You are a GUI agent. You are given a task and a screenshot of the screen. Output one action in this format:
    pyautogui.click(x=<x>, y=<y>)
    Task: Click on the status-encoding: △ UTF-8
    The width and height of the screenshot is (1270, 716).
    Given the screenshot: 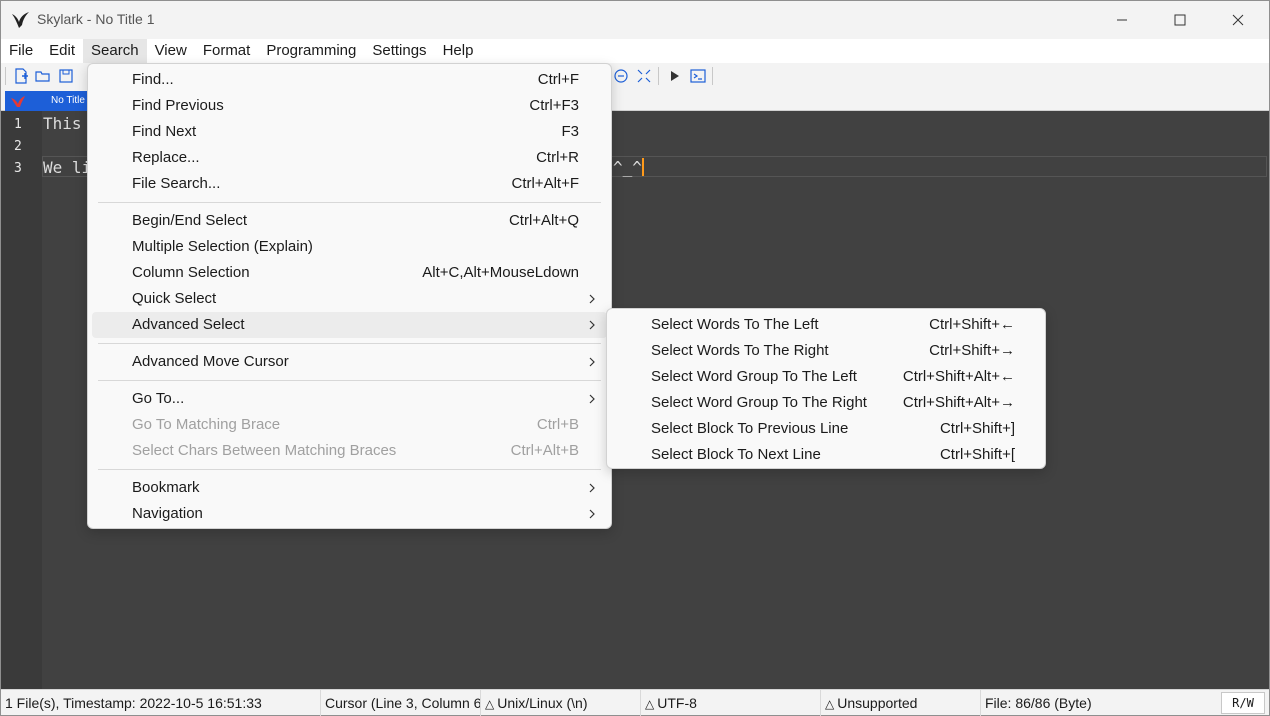 What is the action you would take?
    pyautogui.click(x=733, y=703)
    